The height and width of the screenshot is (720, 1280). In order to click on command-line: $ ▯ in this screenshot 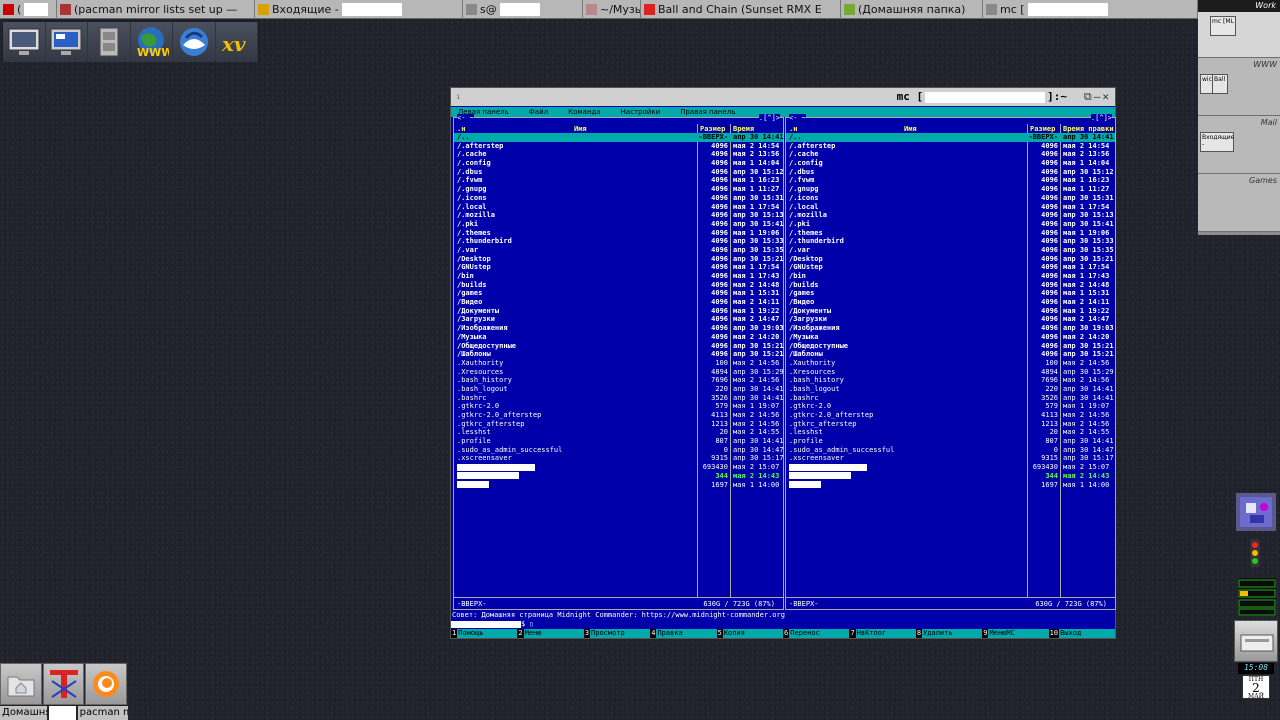, I will do `click(783, 624)`.